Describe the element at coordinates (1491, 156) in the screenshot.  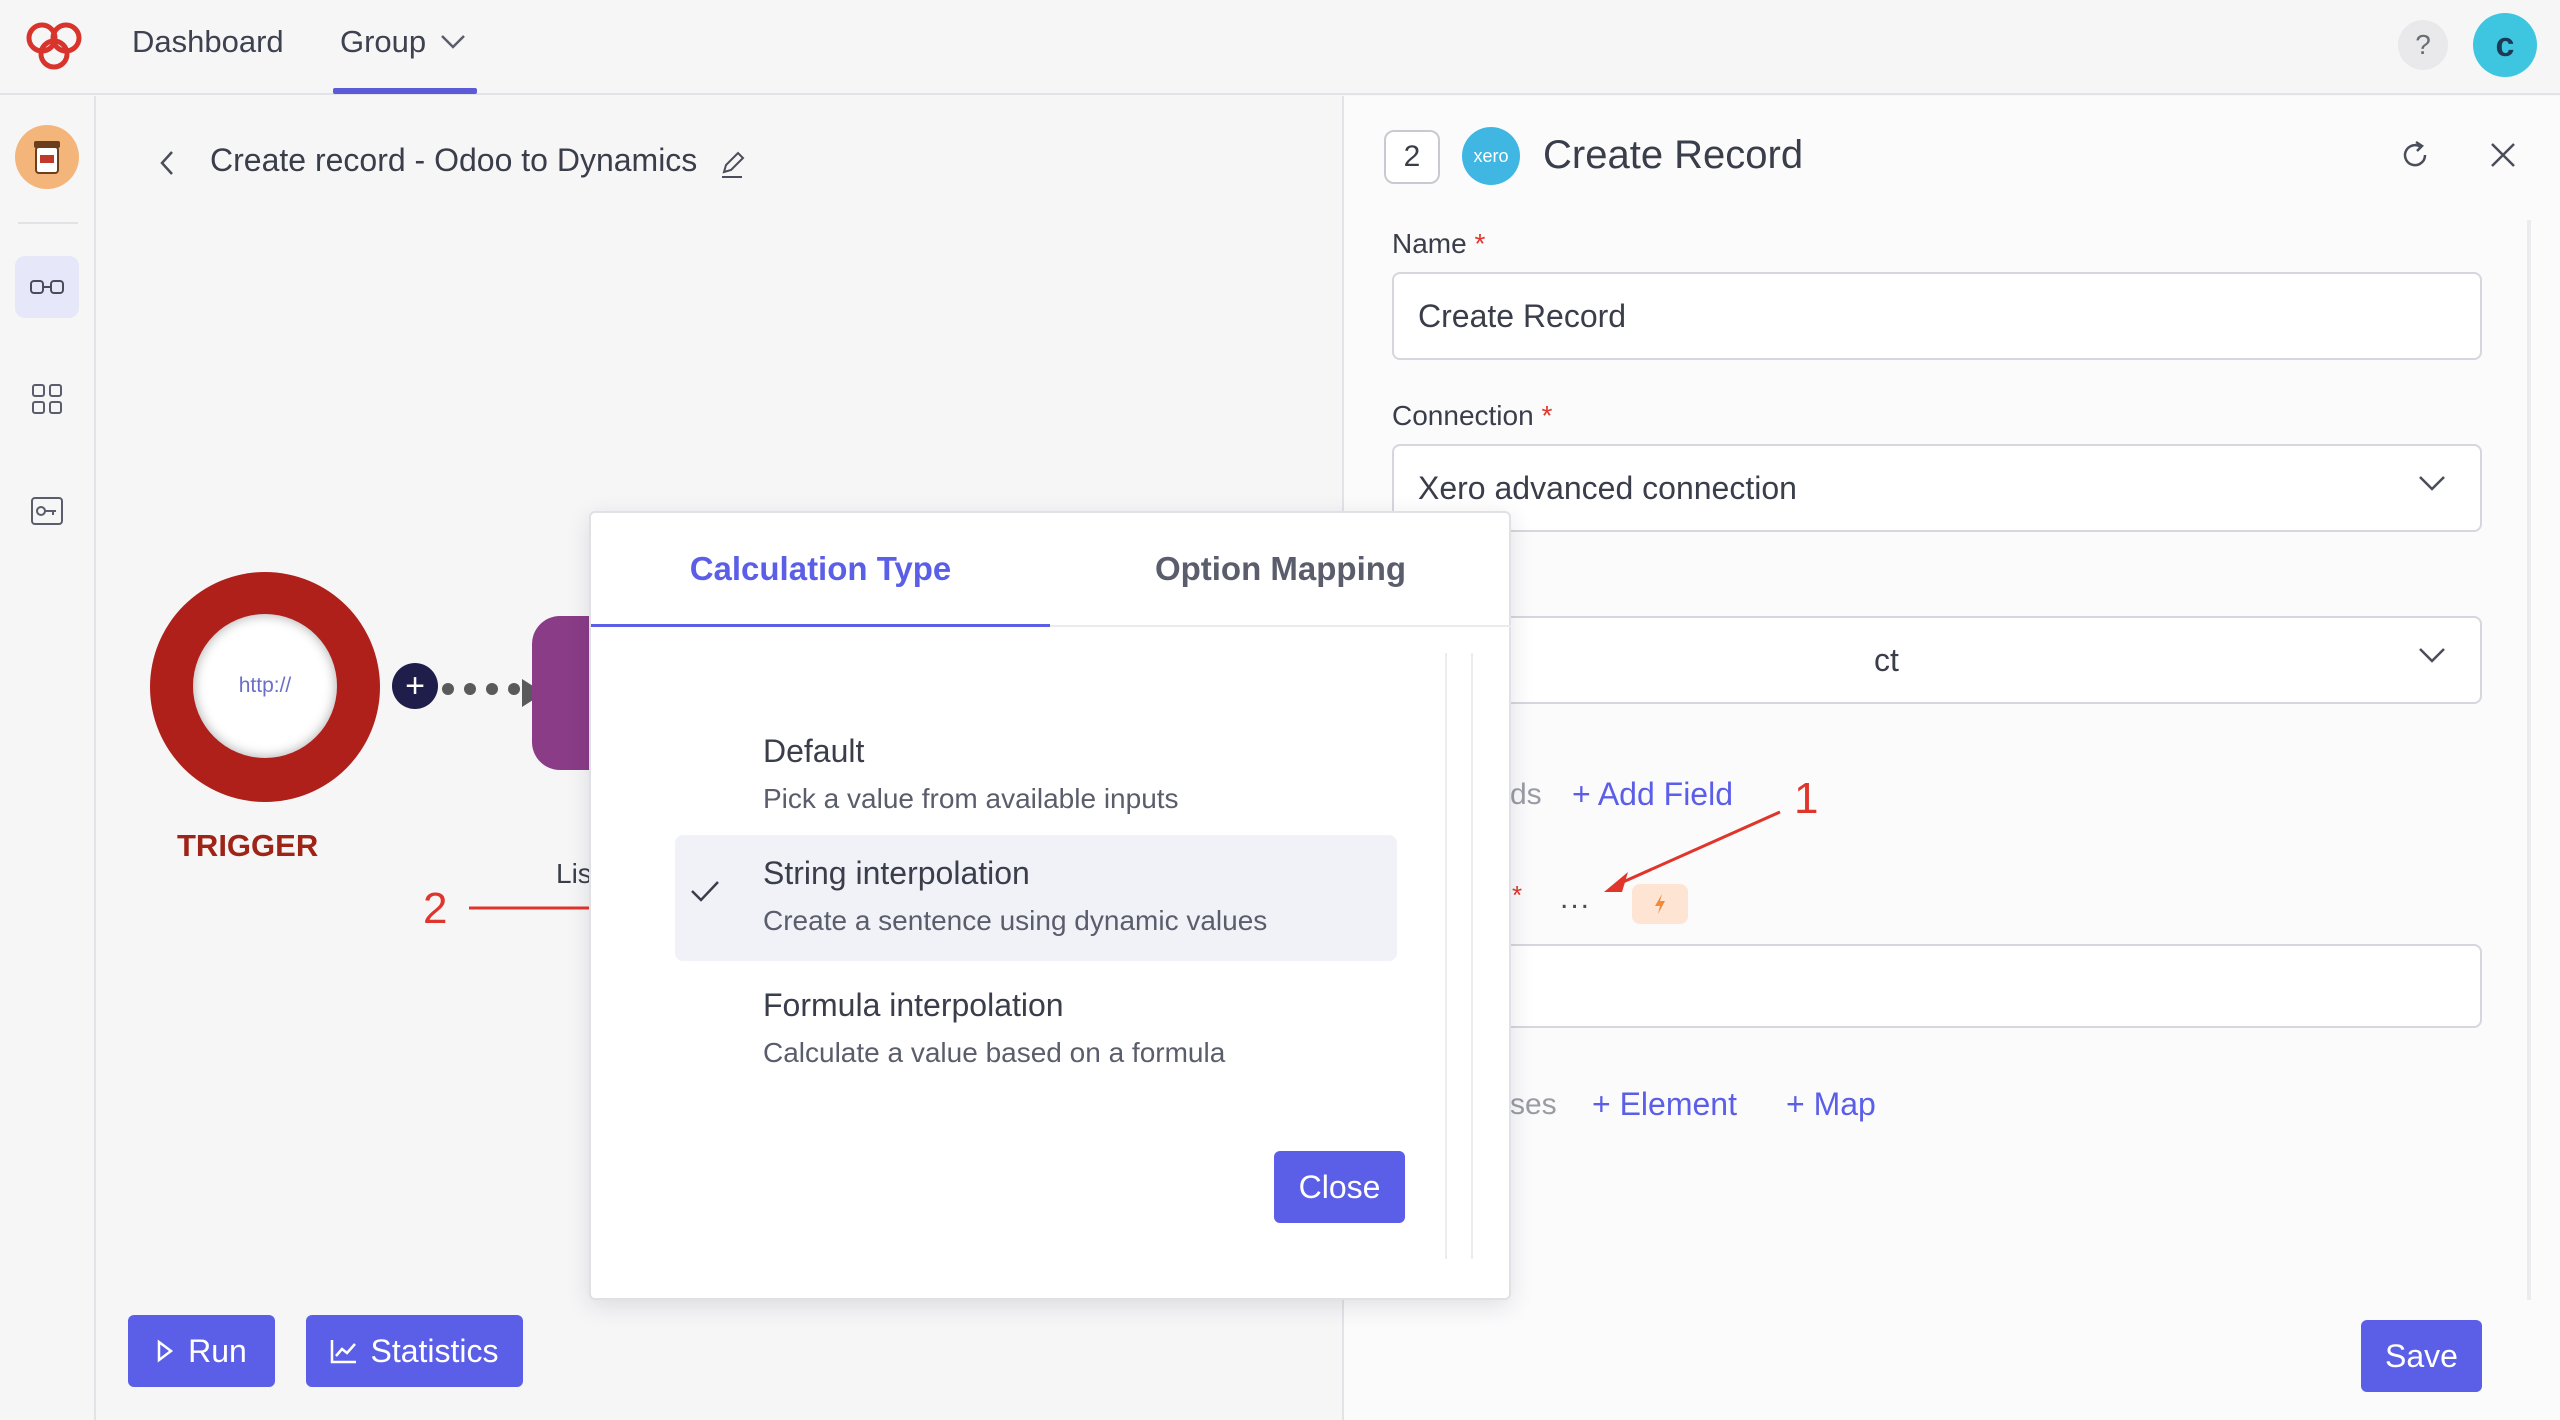
I see `xero-logo-icon: xero` at that location.